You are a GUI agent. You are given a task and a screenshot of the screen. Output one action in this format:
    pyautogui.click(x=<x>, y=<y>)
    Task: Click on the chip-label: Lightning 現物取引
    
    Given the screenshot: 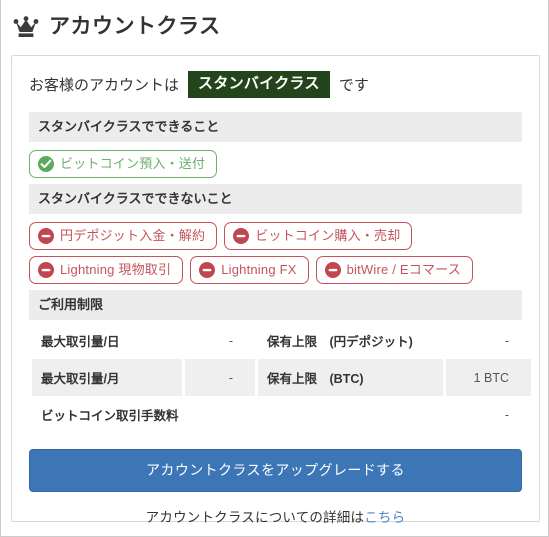 What is the action you would take?
    pyautogui.click(x=116, y=269)
    